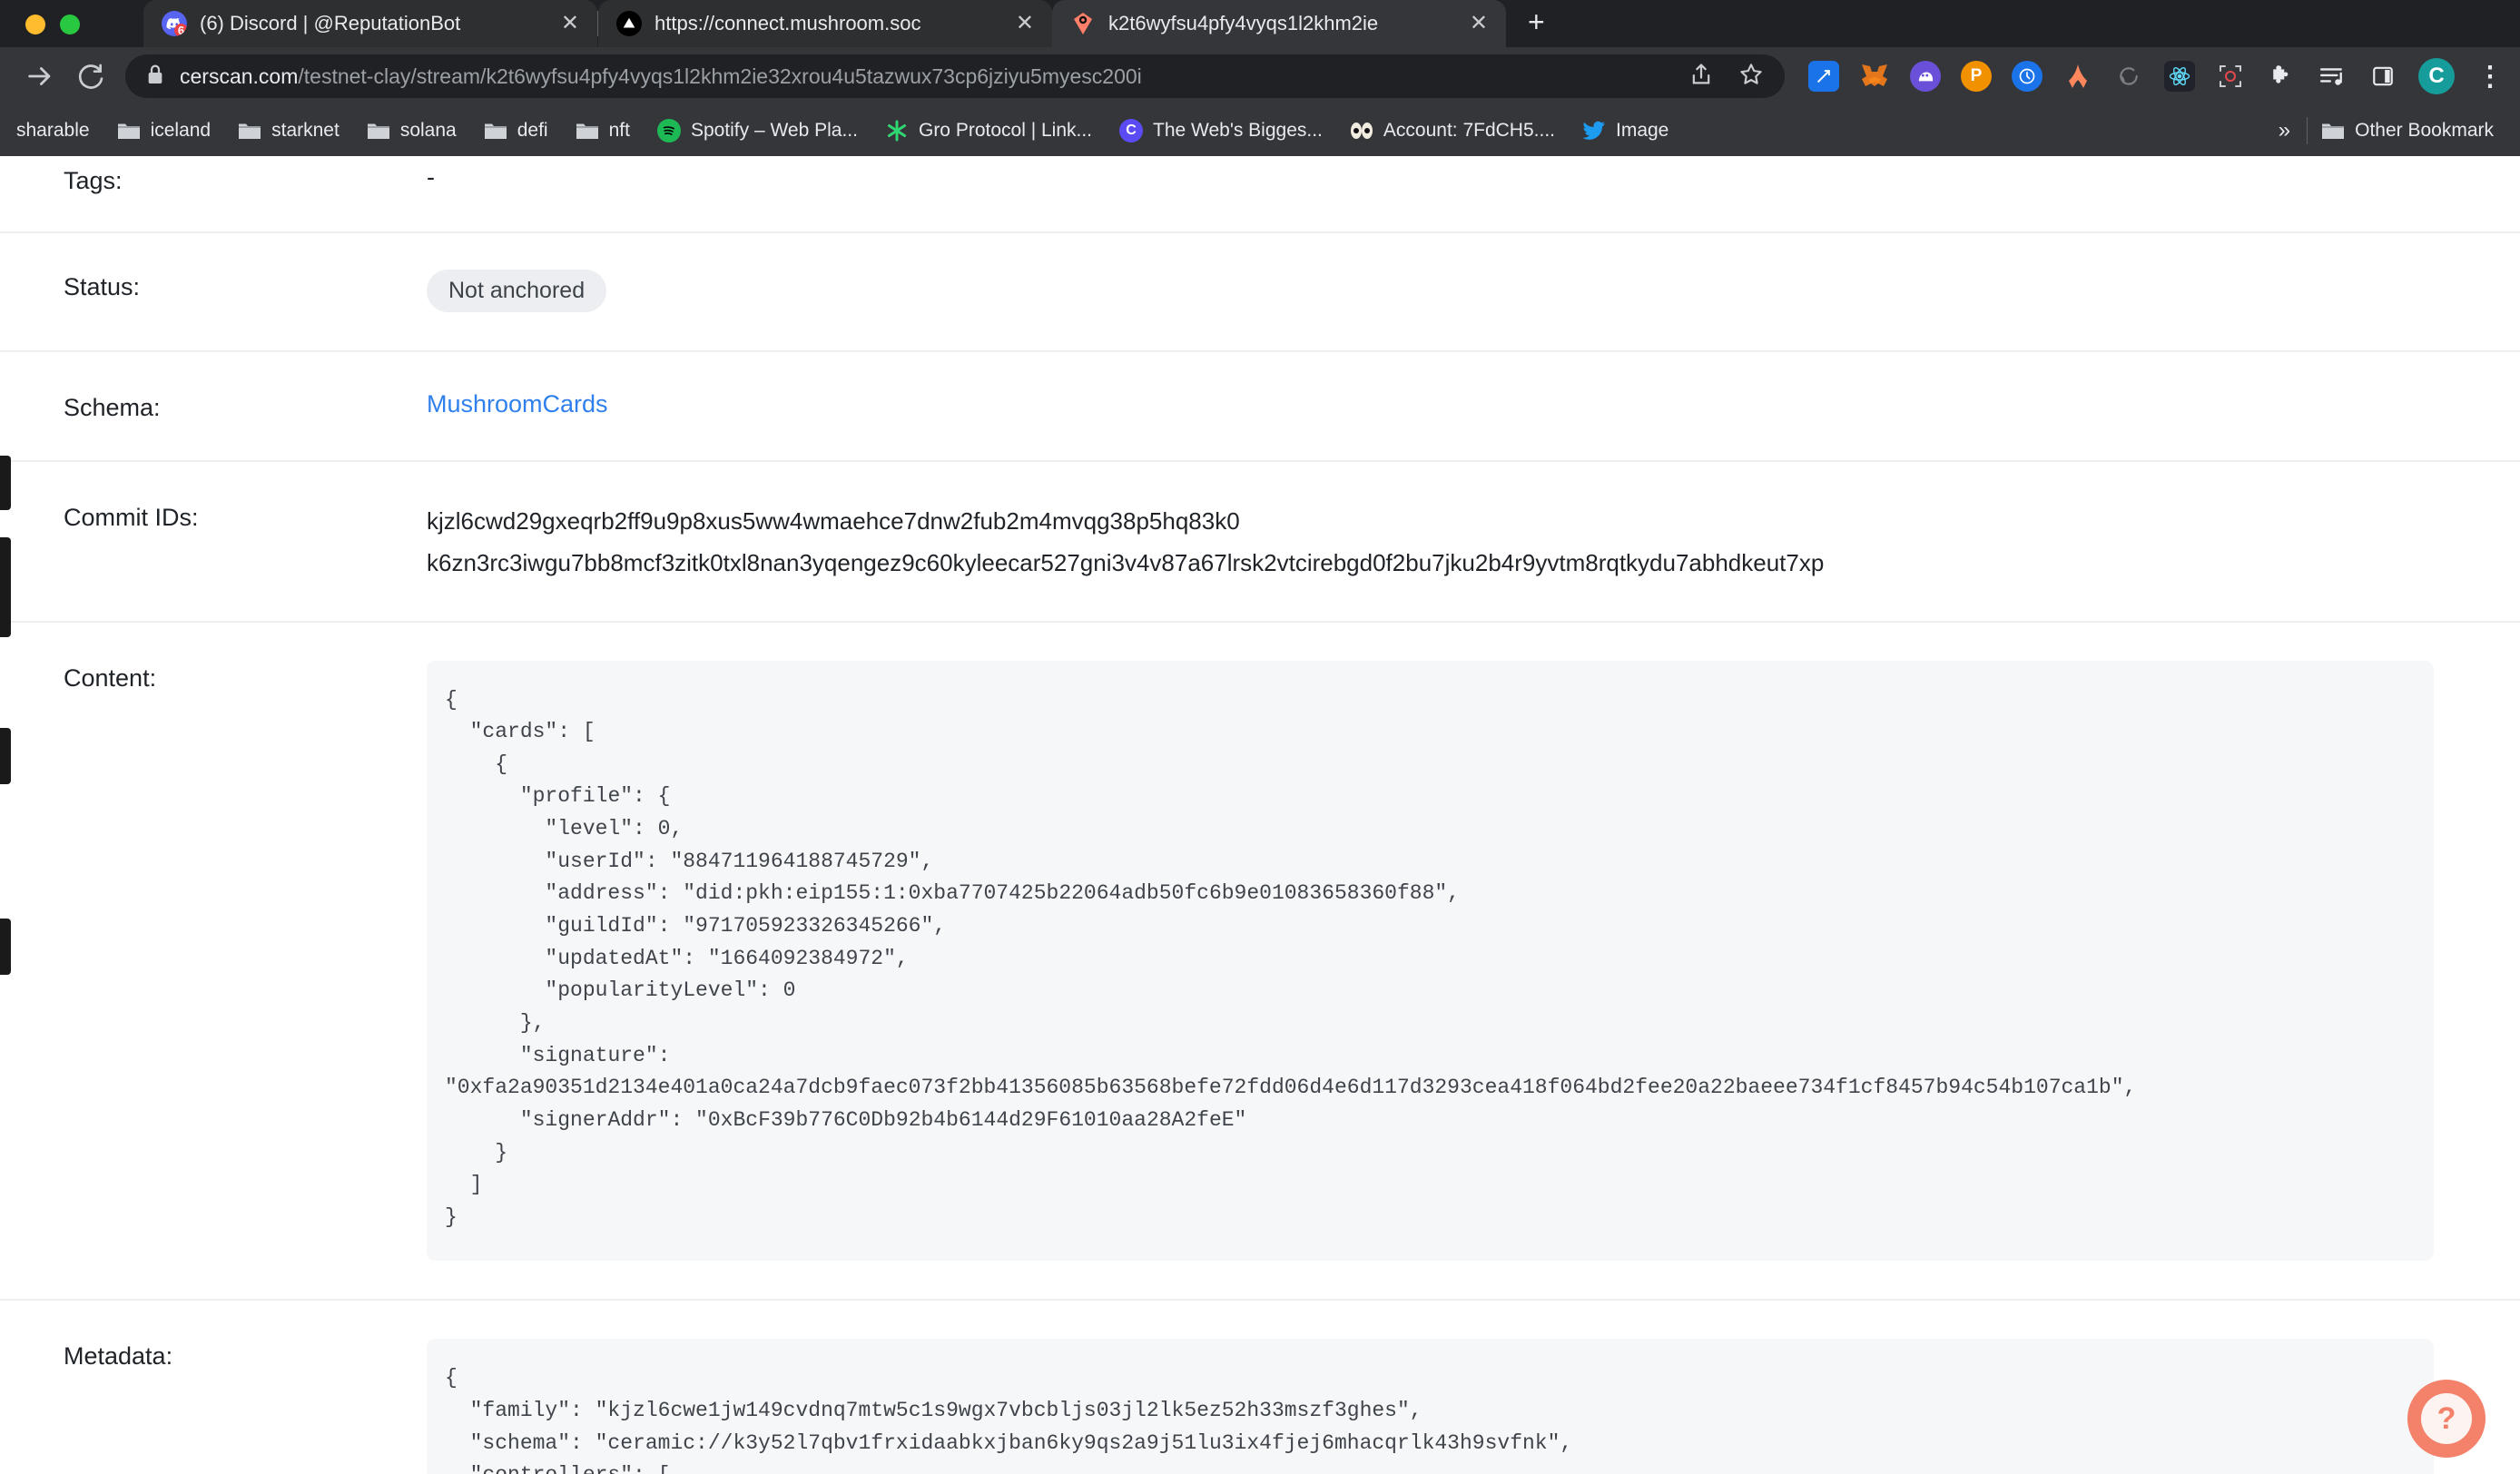  Describe the element at coordinates (1083, 24) in the screenshot. I see `ceramic-icon` at that location.